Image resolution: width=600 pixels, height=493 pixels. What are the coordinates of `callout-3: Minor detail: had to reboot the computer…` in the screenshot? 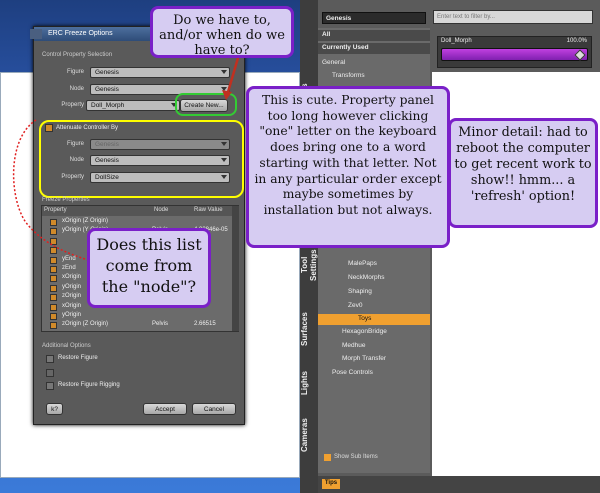 It's located at (523, 173).